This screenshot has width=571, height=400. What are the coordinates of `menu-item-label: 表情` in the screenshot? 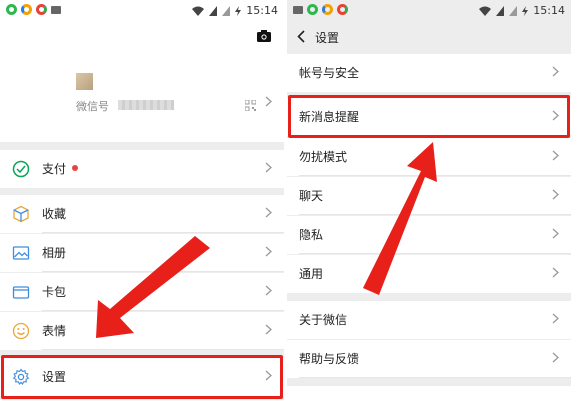 It's located at (54, 331).